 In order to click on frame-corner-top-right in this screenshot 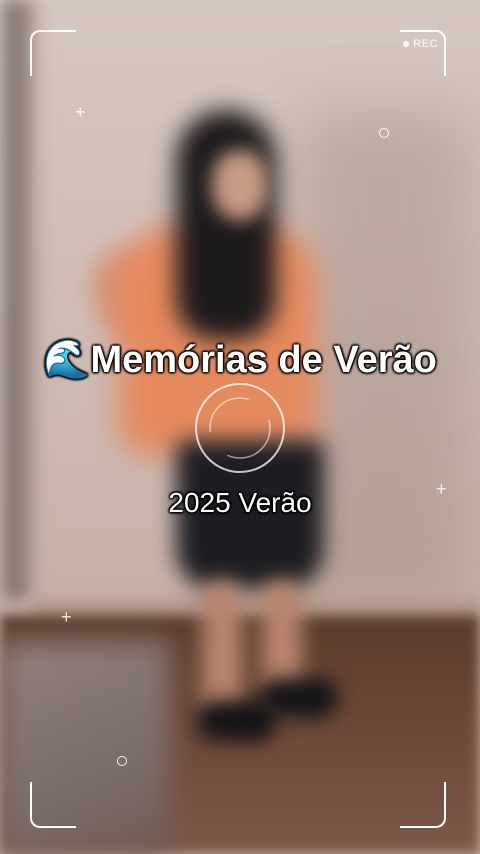, I will do `click(423, 53)`.